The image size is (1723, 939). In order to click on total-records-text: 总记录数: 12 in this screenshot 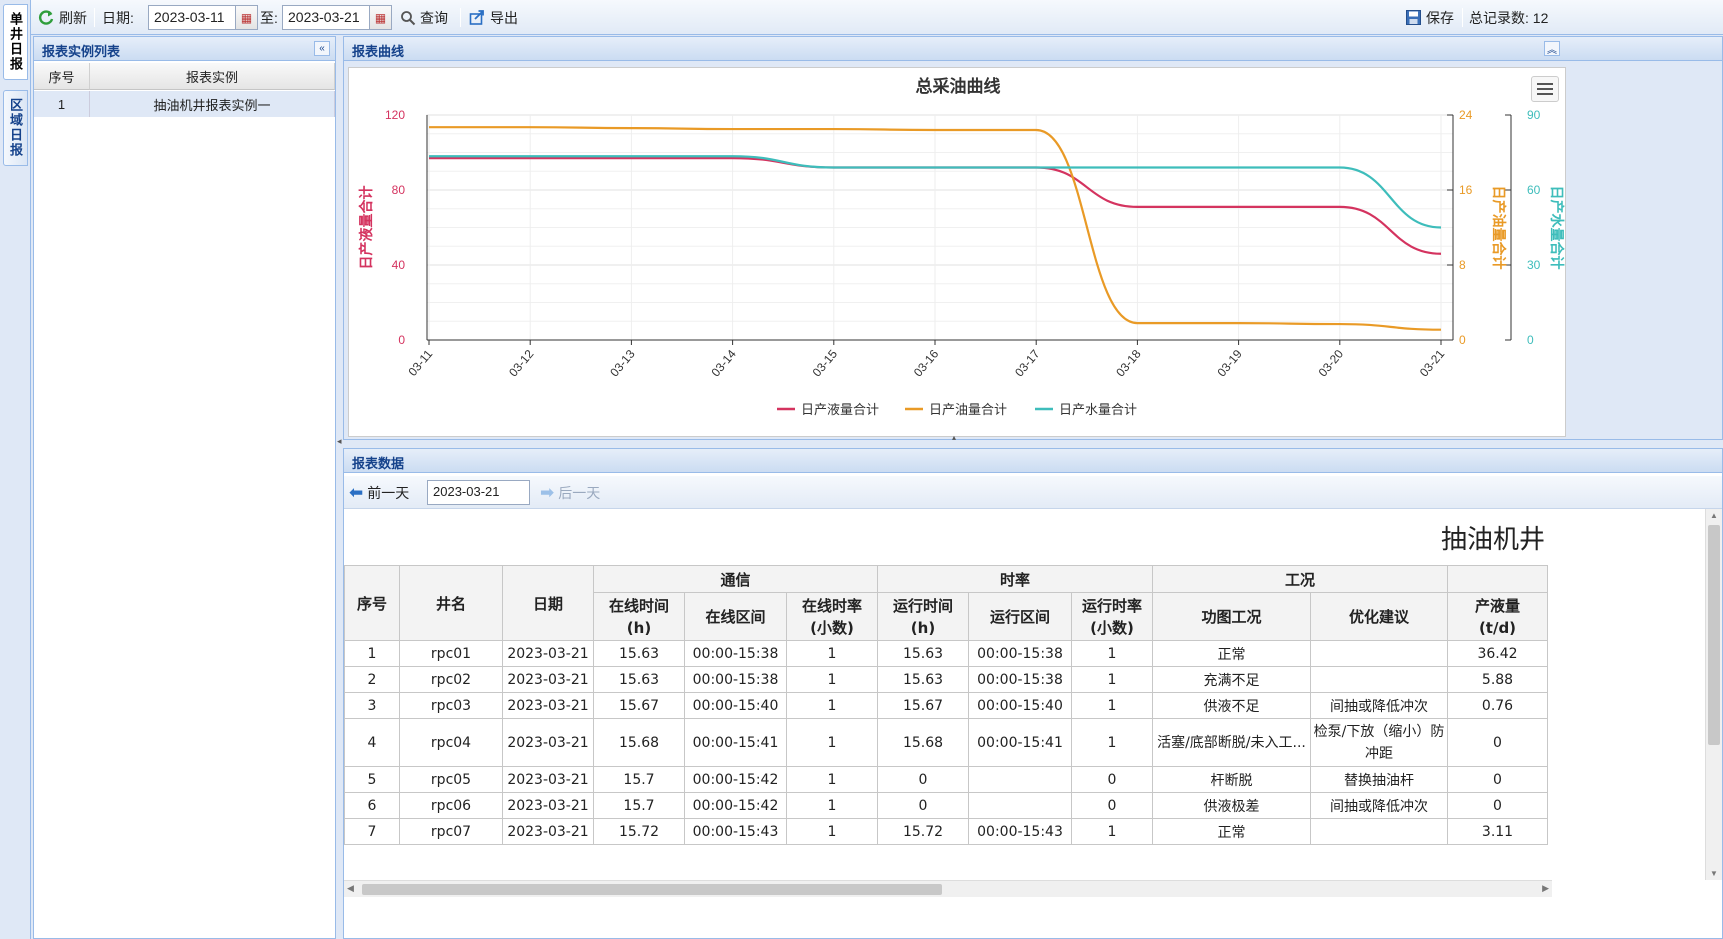, I will do `click(1509, 17)`.